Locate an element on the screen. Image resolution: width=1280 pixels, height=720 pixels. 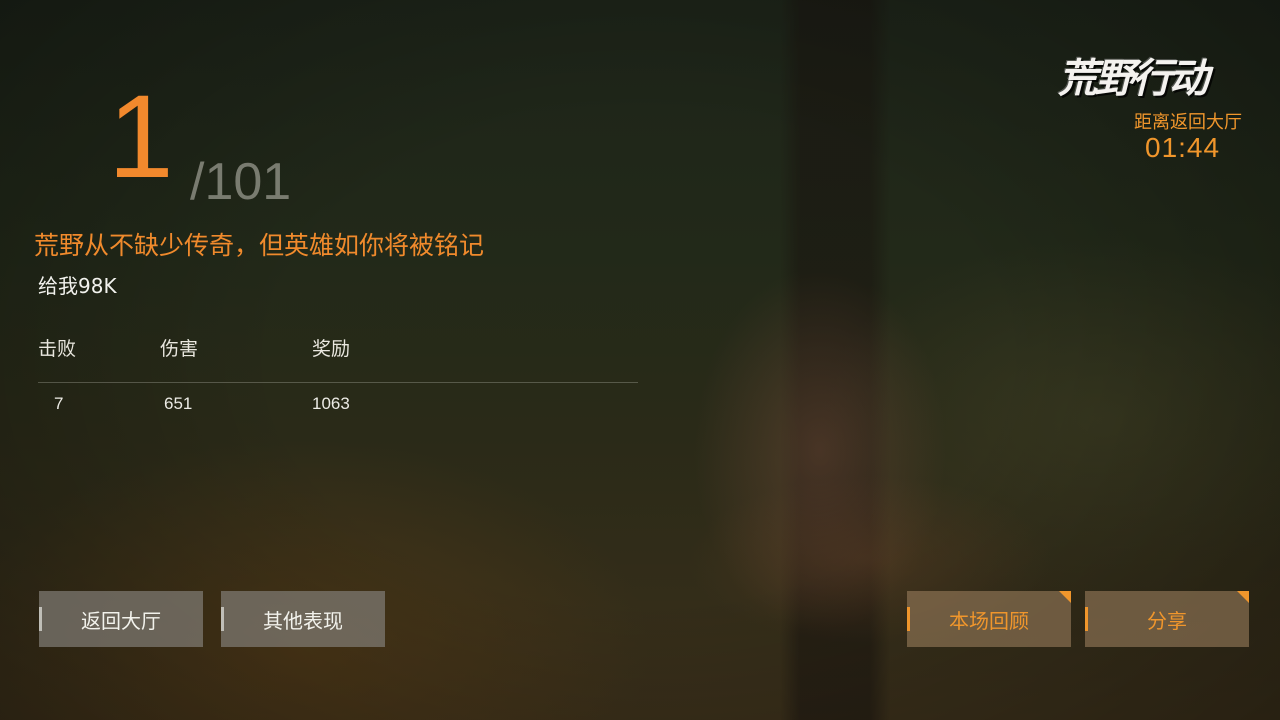
return-lobby-button: 返回大厅 is located at coordinates (121, 619).